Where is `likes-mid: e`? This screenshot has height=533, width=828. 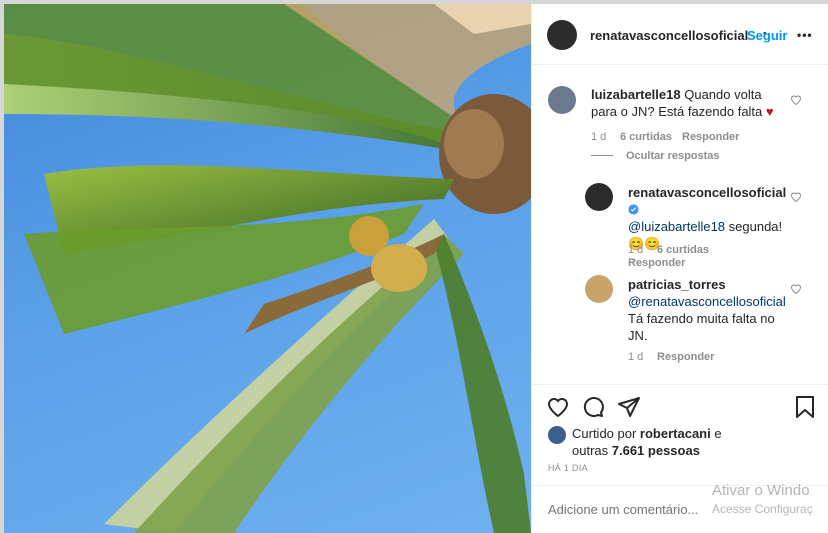
likes-mid: e is located at coordinates (716, 433).